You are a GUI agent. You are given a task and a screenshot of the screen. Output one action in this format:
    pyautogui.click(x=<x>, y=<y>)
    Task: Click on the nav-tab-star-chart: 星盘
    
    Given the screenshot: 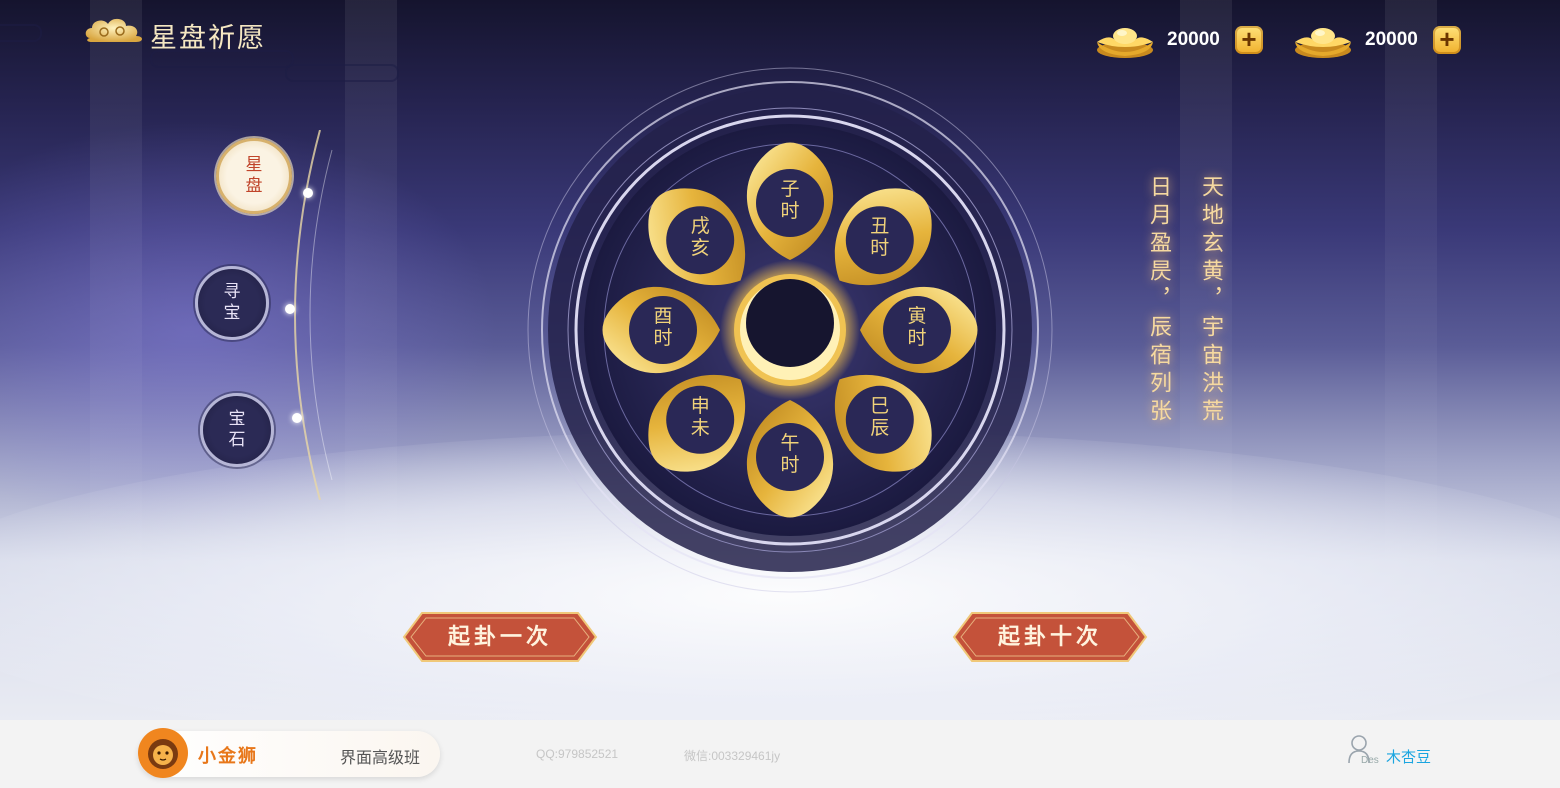 What is the action you would take?
    pyautogui.click(x=254, y=176)
    